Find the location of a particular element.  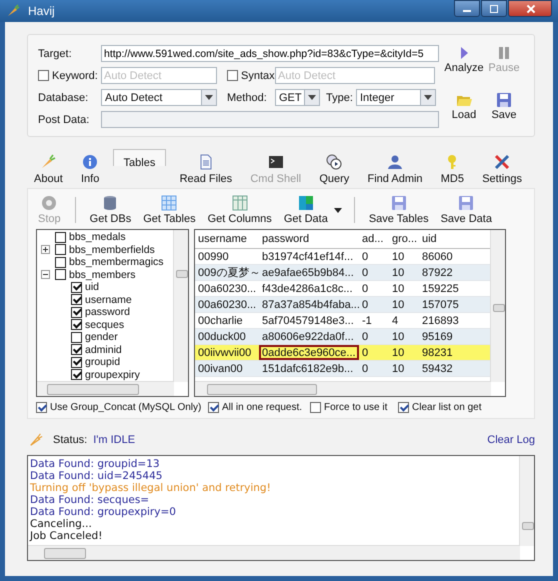

expand-icon is located at coordinates (45, 249).